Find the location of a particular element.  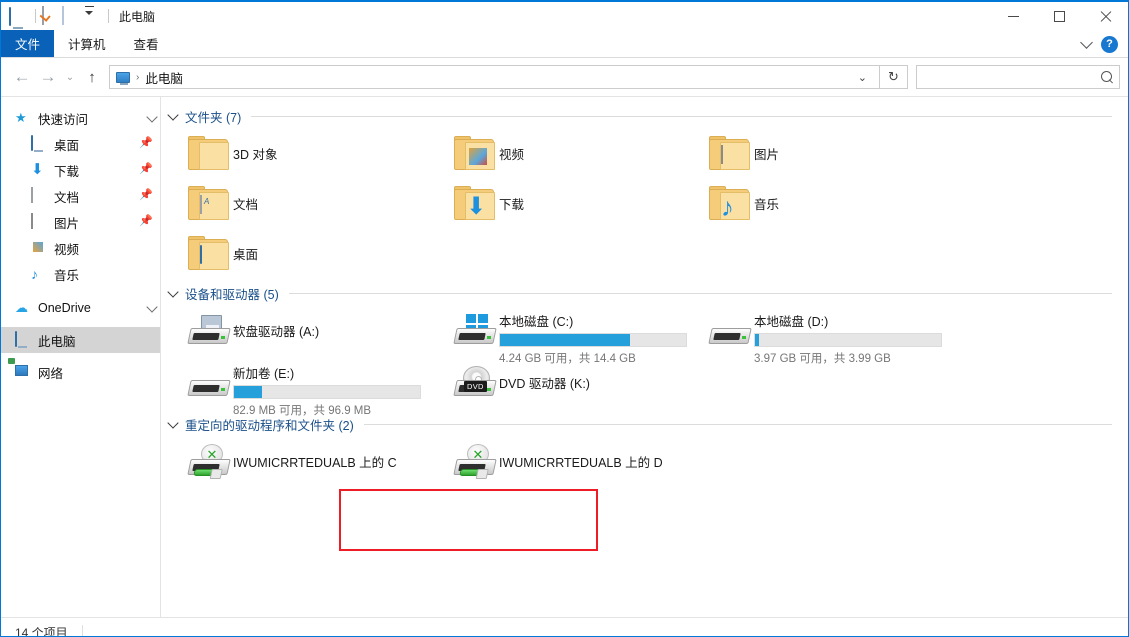

breadcrumb: › 此电脑 ⌄ is located at coordinates (494, 77).